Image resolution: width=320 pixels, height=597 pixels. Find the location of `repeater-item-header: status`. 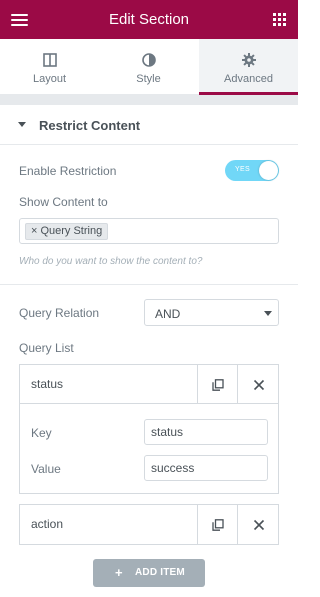

repeater-item-header: status is located at coordinates (149, 384).